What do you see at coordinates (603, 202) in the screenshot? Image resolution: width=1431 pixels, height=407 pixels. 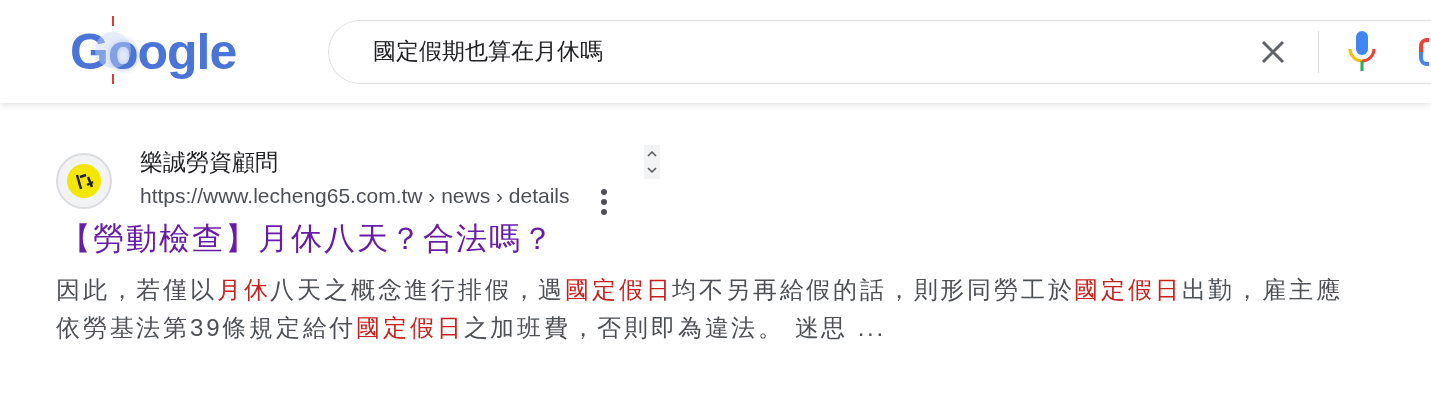 I see `more-options-icon` at bounding box center [603, 202].